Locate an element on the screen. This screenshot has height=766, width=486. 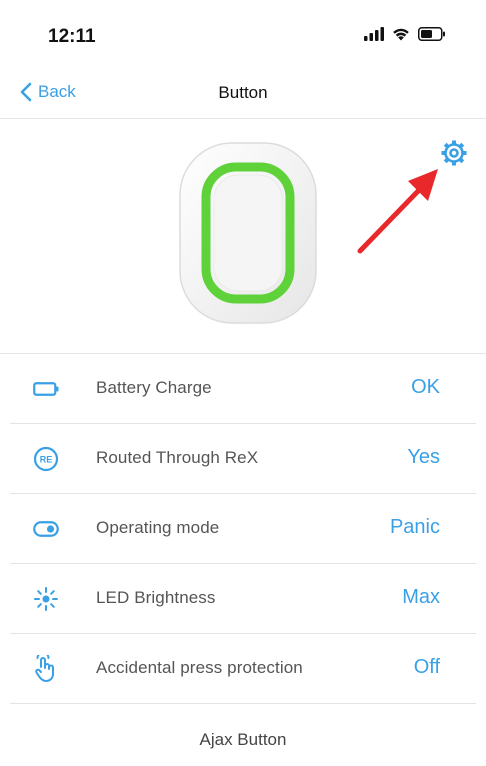
row-operating-mode: Operating mode Panic is located at coordinates (243, 529).